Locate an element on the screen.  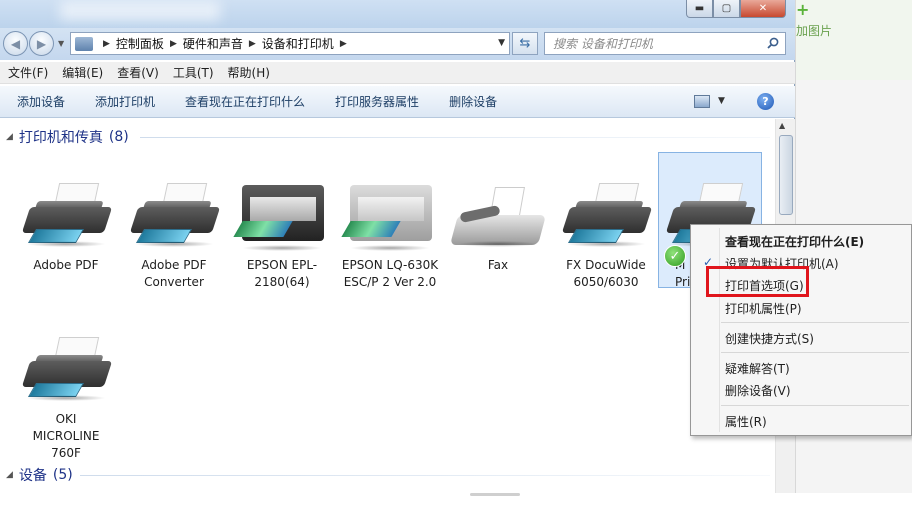
see-whats-printing-button: 查看现在正在打印什么 is located at coordinates (245, 101).